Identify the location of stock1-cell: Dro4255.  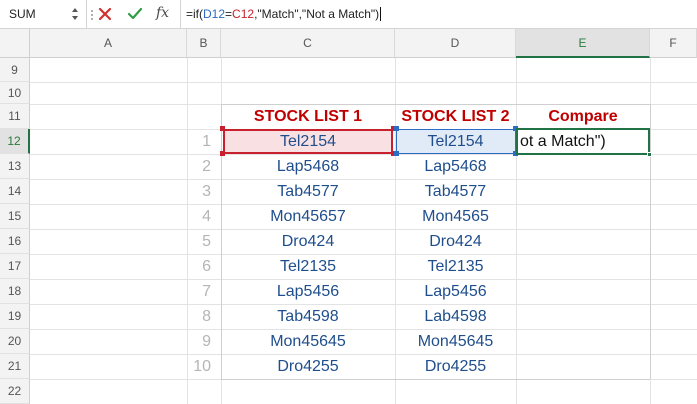
(308, 366).